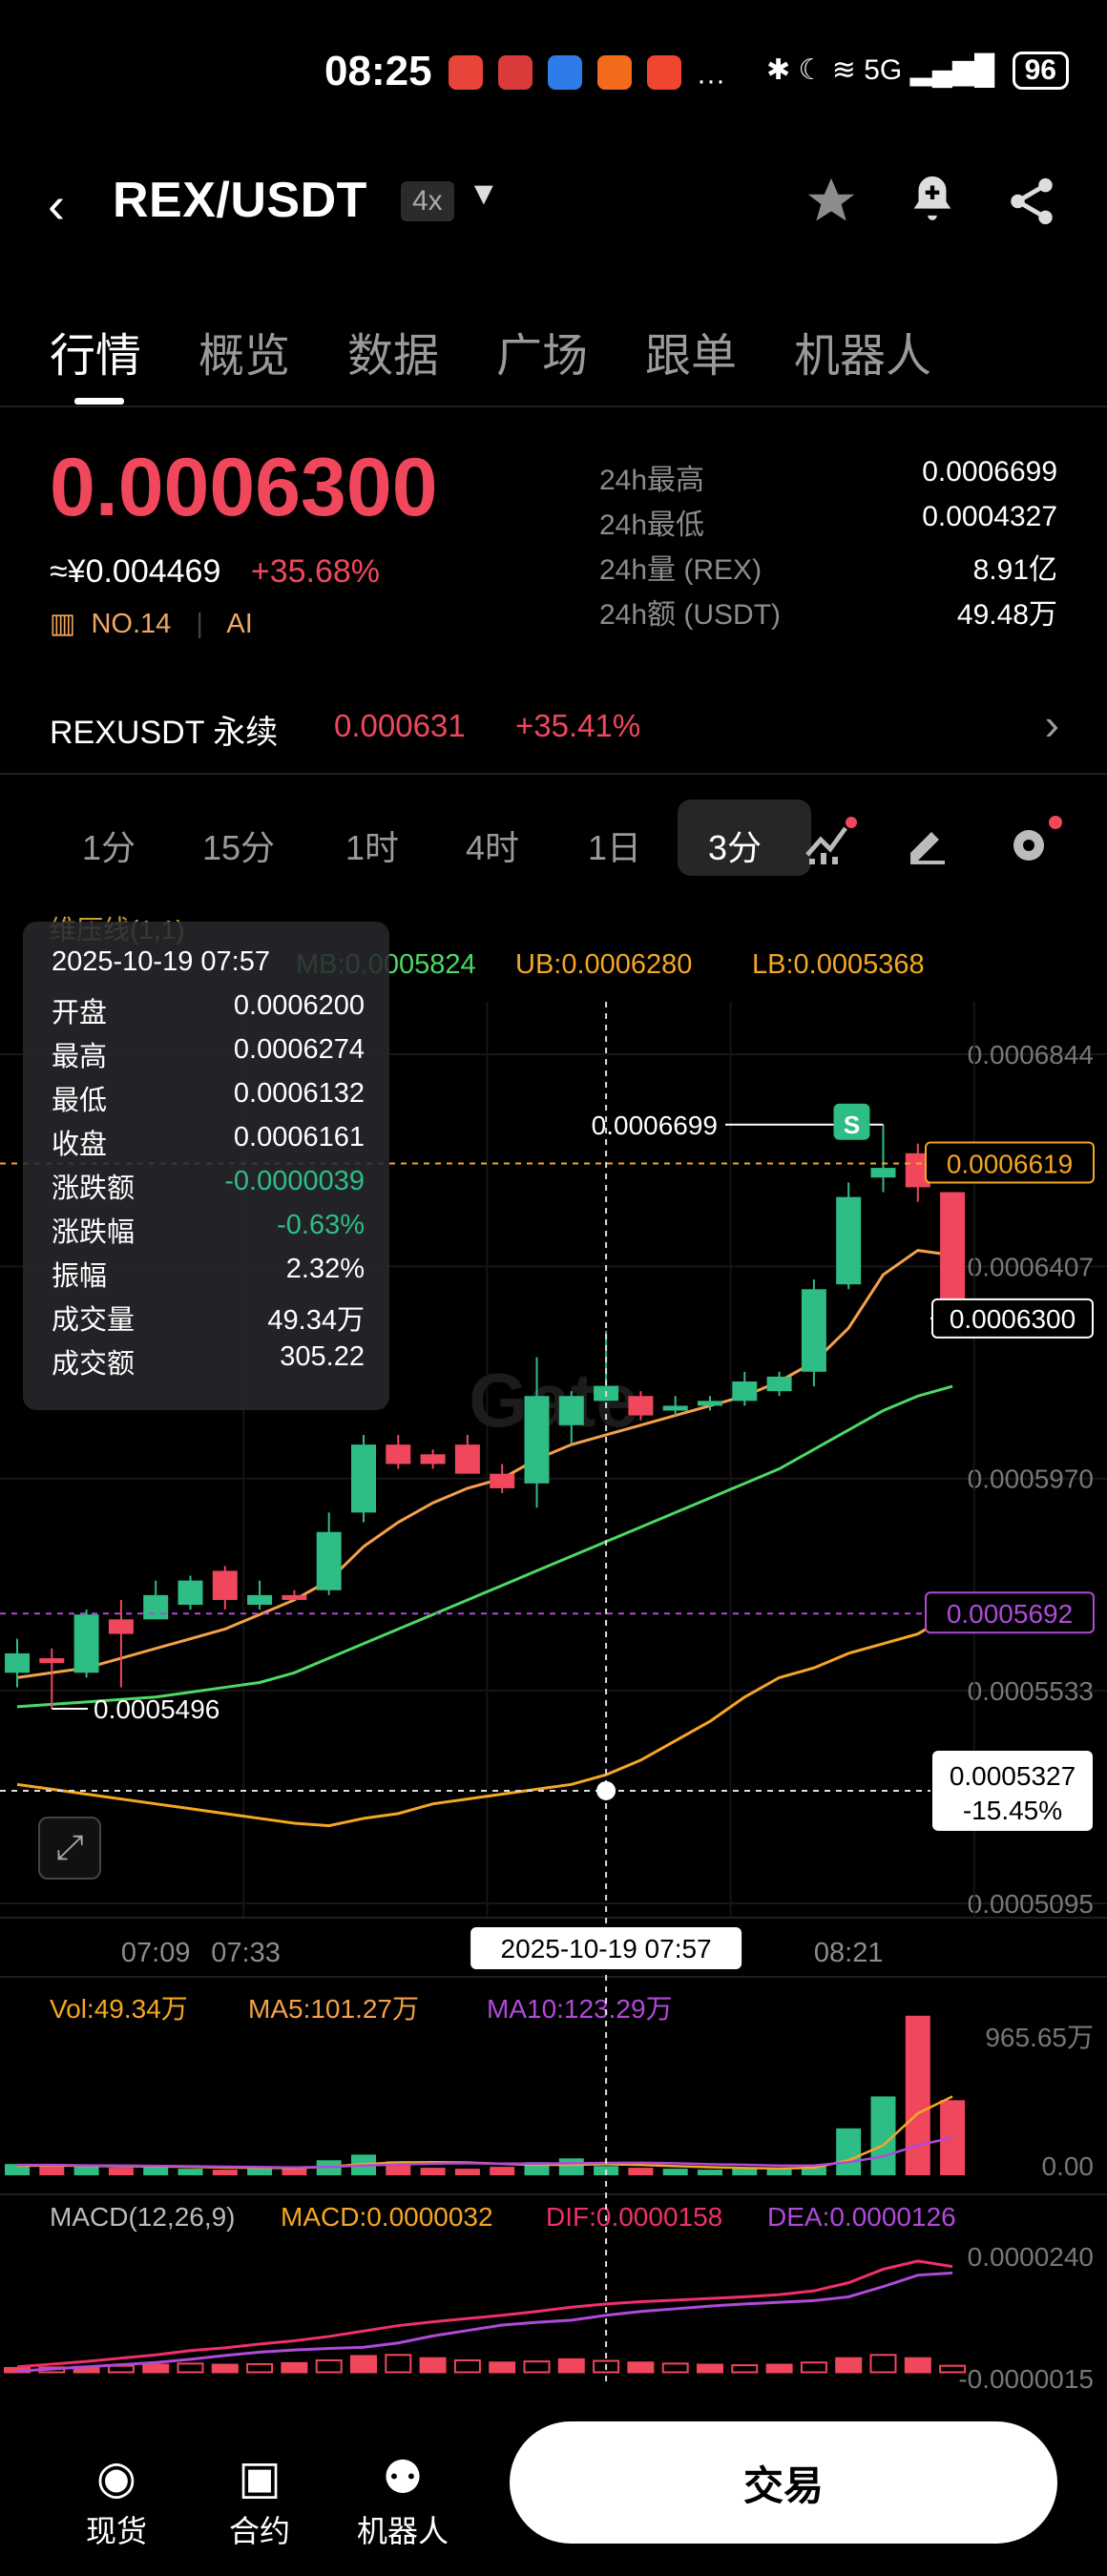 The height and width of the screenshot is (2576, 1107). I want to click on rank-badge: NO.14, so click(131, 624).